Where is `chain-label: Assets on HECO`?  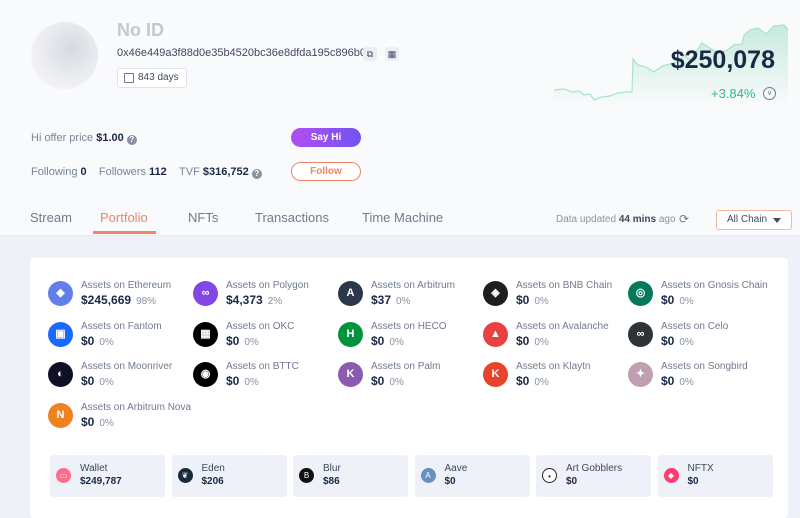 chain-label: Assets on HECO is located at coordinates (409, 326).